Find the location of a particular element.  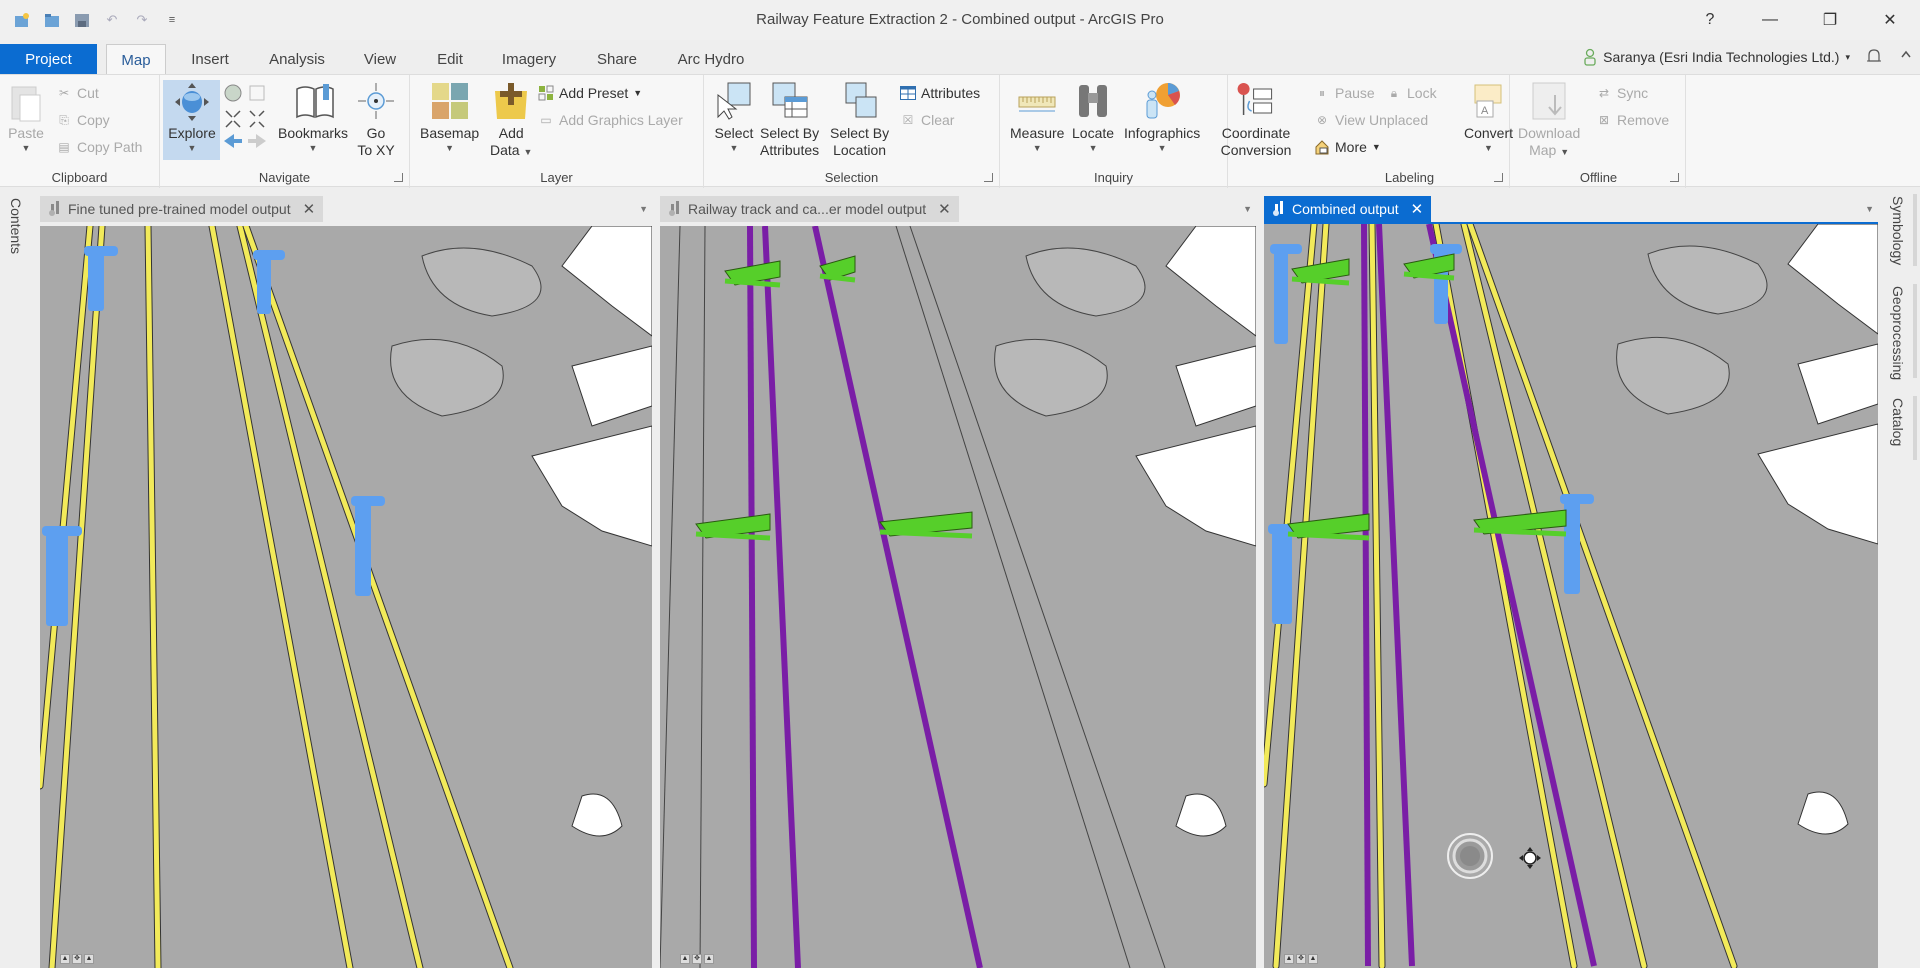

redo-icon: ↷ is located at coordinates (142, 20).